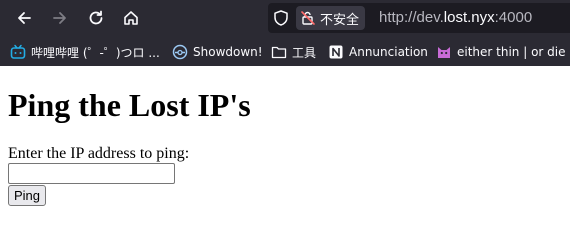 This screenshot has width=570, height=240. I want to click on bookmark-showdown: Showdown!, so click(217, 52).